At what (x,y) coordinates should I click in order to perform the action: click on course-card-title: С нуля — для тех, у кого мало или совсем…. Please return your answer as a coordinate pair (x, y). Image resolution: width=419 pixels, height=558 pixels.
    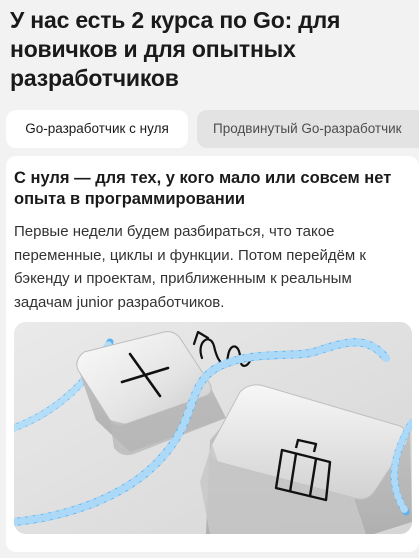
    Looking at the image, I should click on (203, 188).